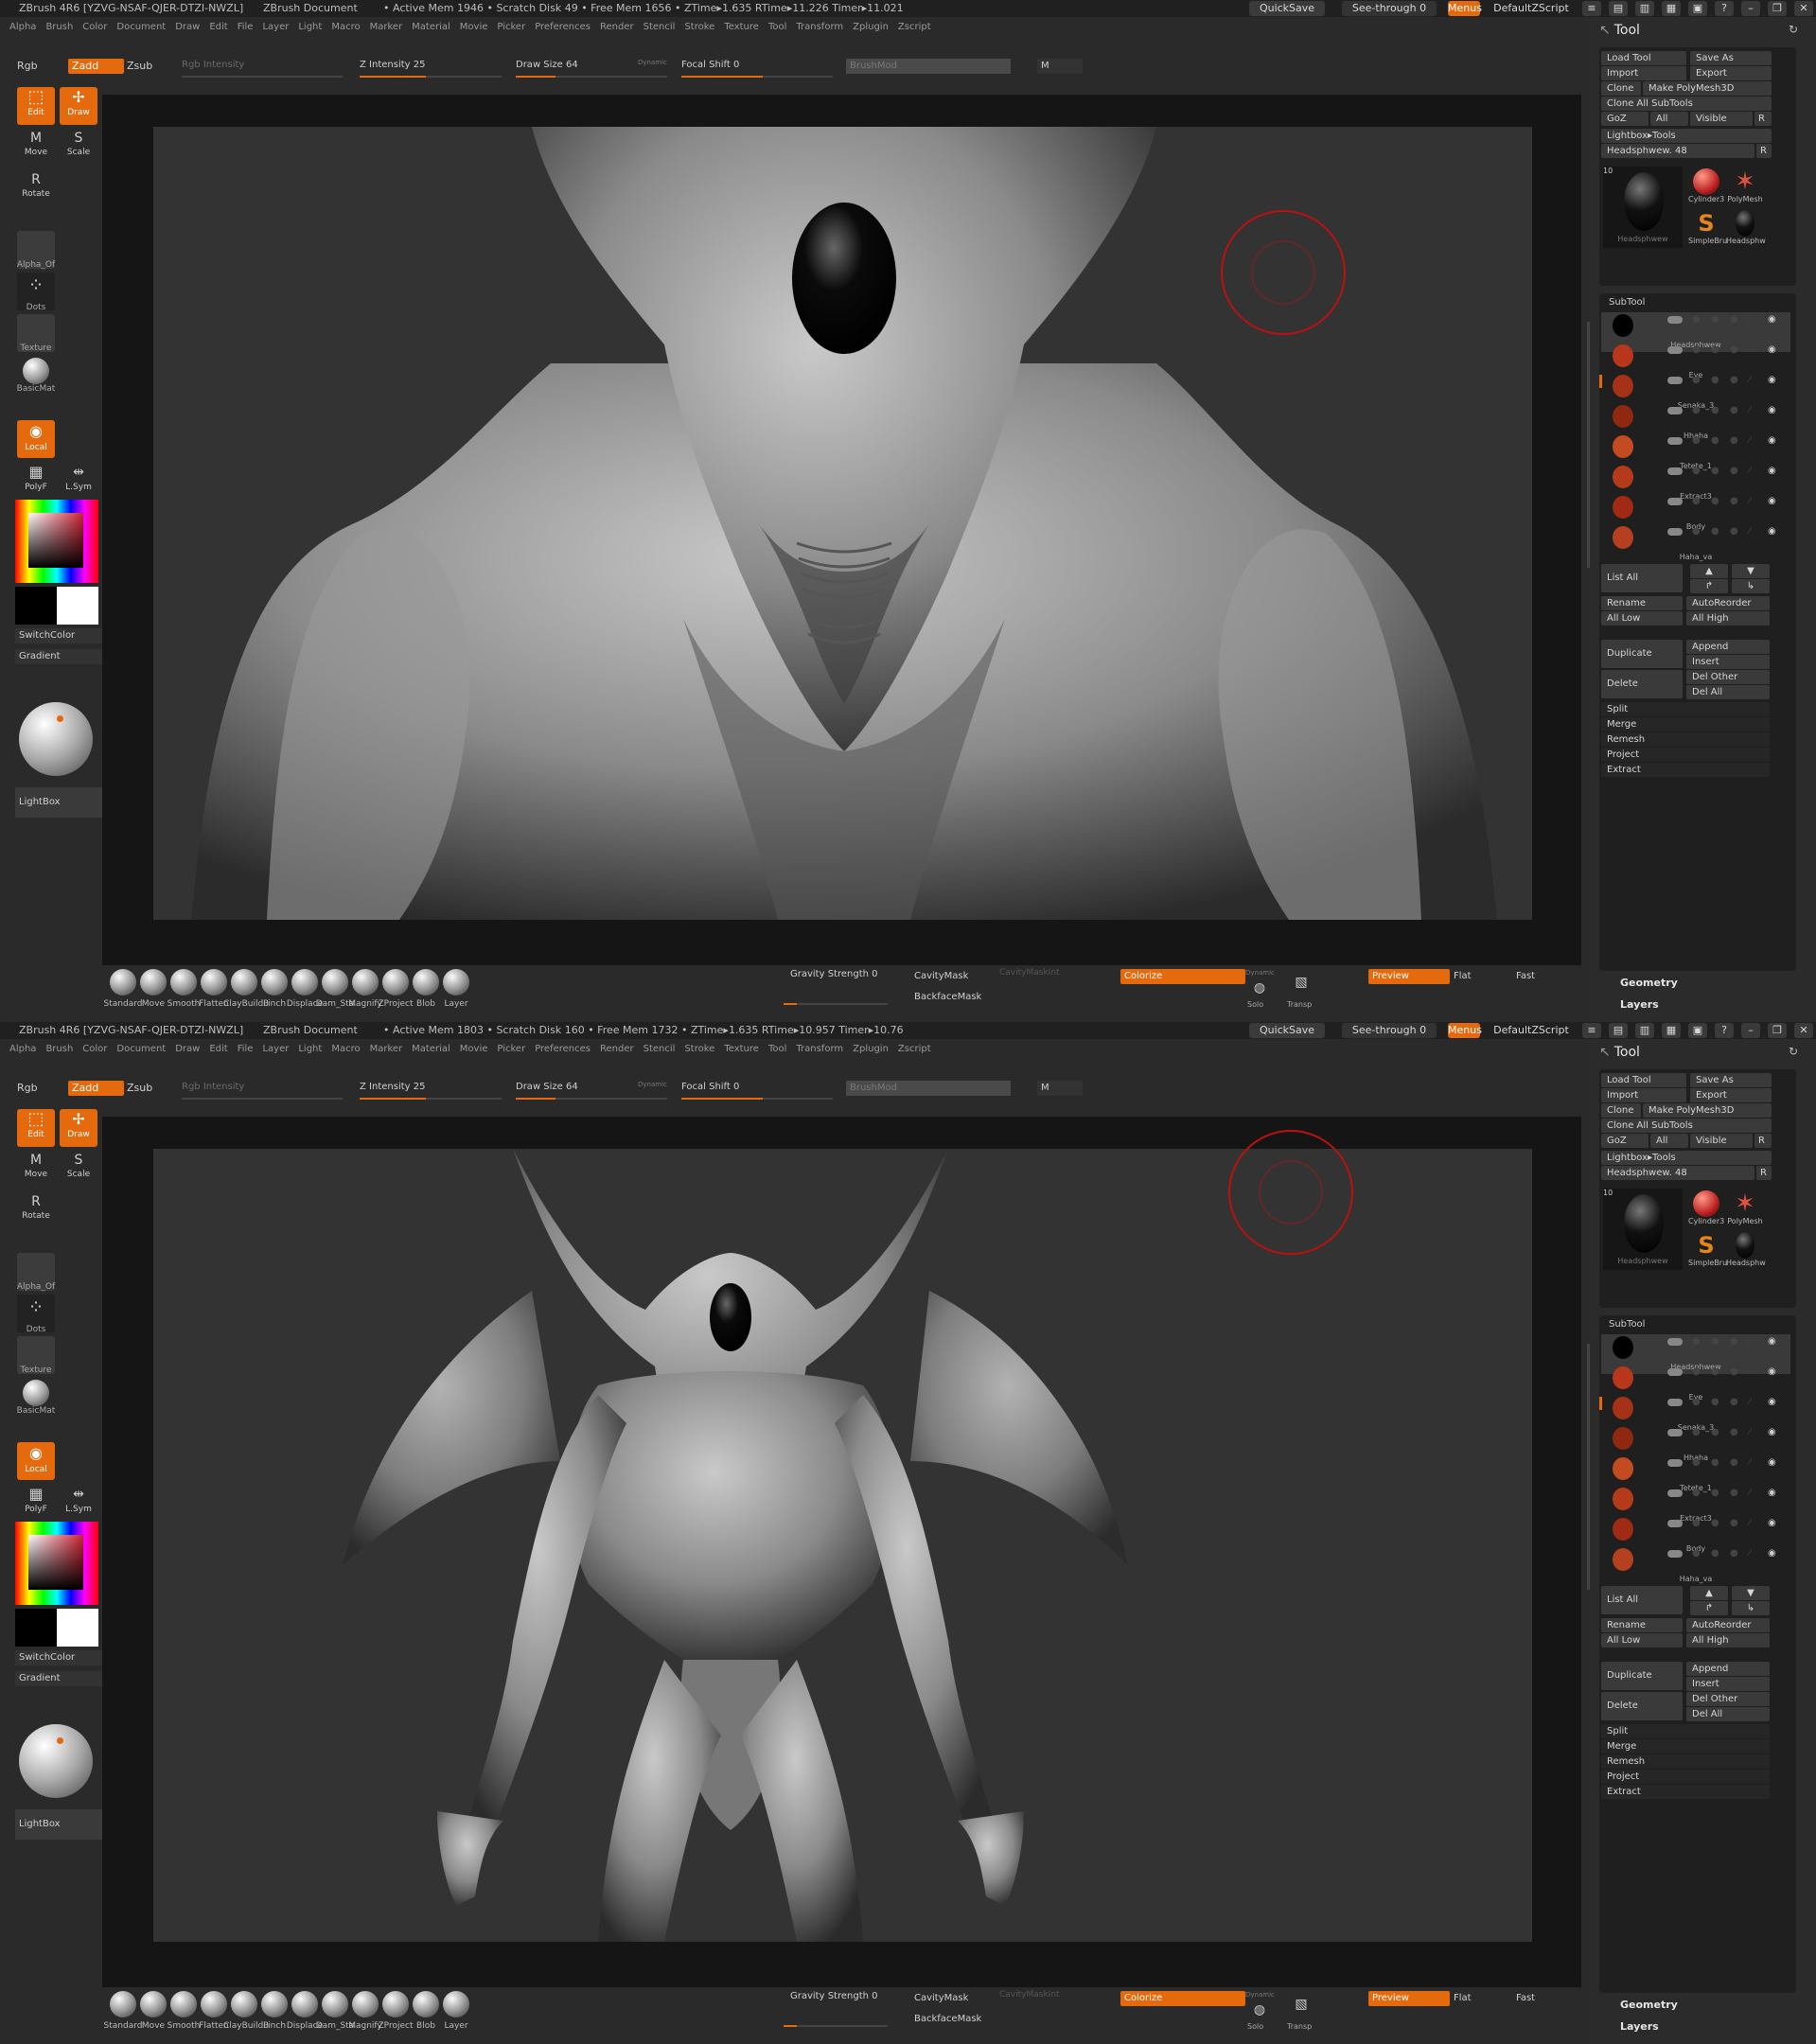 The height and width of the screenshot is (2044, 1816). Describe the element at coordinates (218, 27) in the screenshot. I see `menu-item-edit: Edit` at that location.